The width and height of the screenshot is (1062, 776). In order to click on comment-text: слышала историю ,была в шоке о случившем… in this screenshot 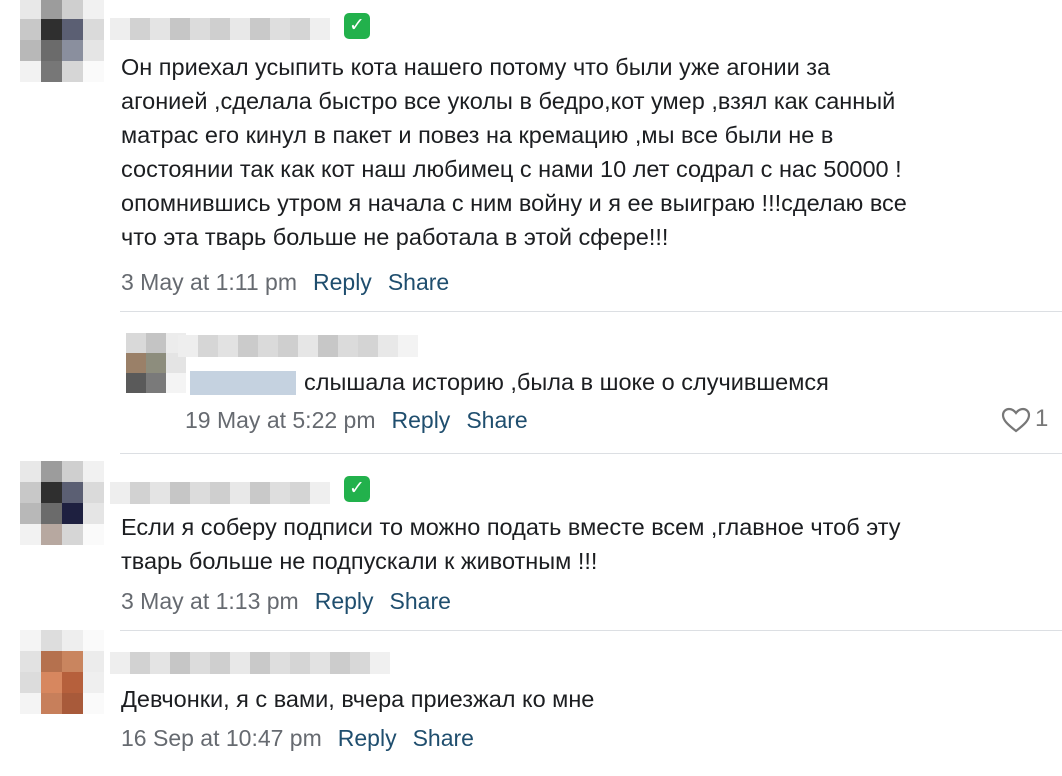, I will do `click(566, 382)`.